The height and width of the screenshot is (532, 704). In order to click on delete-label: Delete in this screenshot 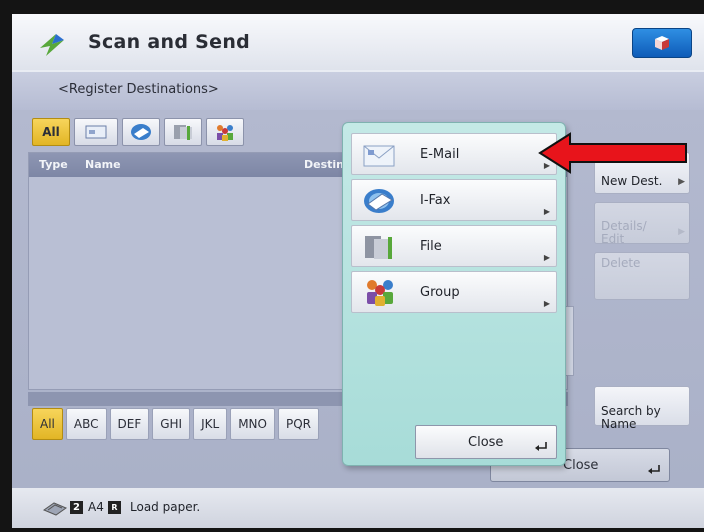, I will do `click(621, 263)`.